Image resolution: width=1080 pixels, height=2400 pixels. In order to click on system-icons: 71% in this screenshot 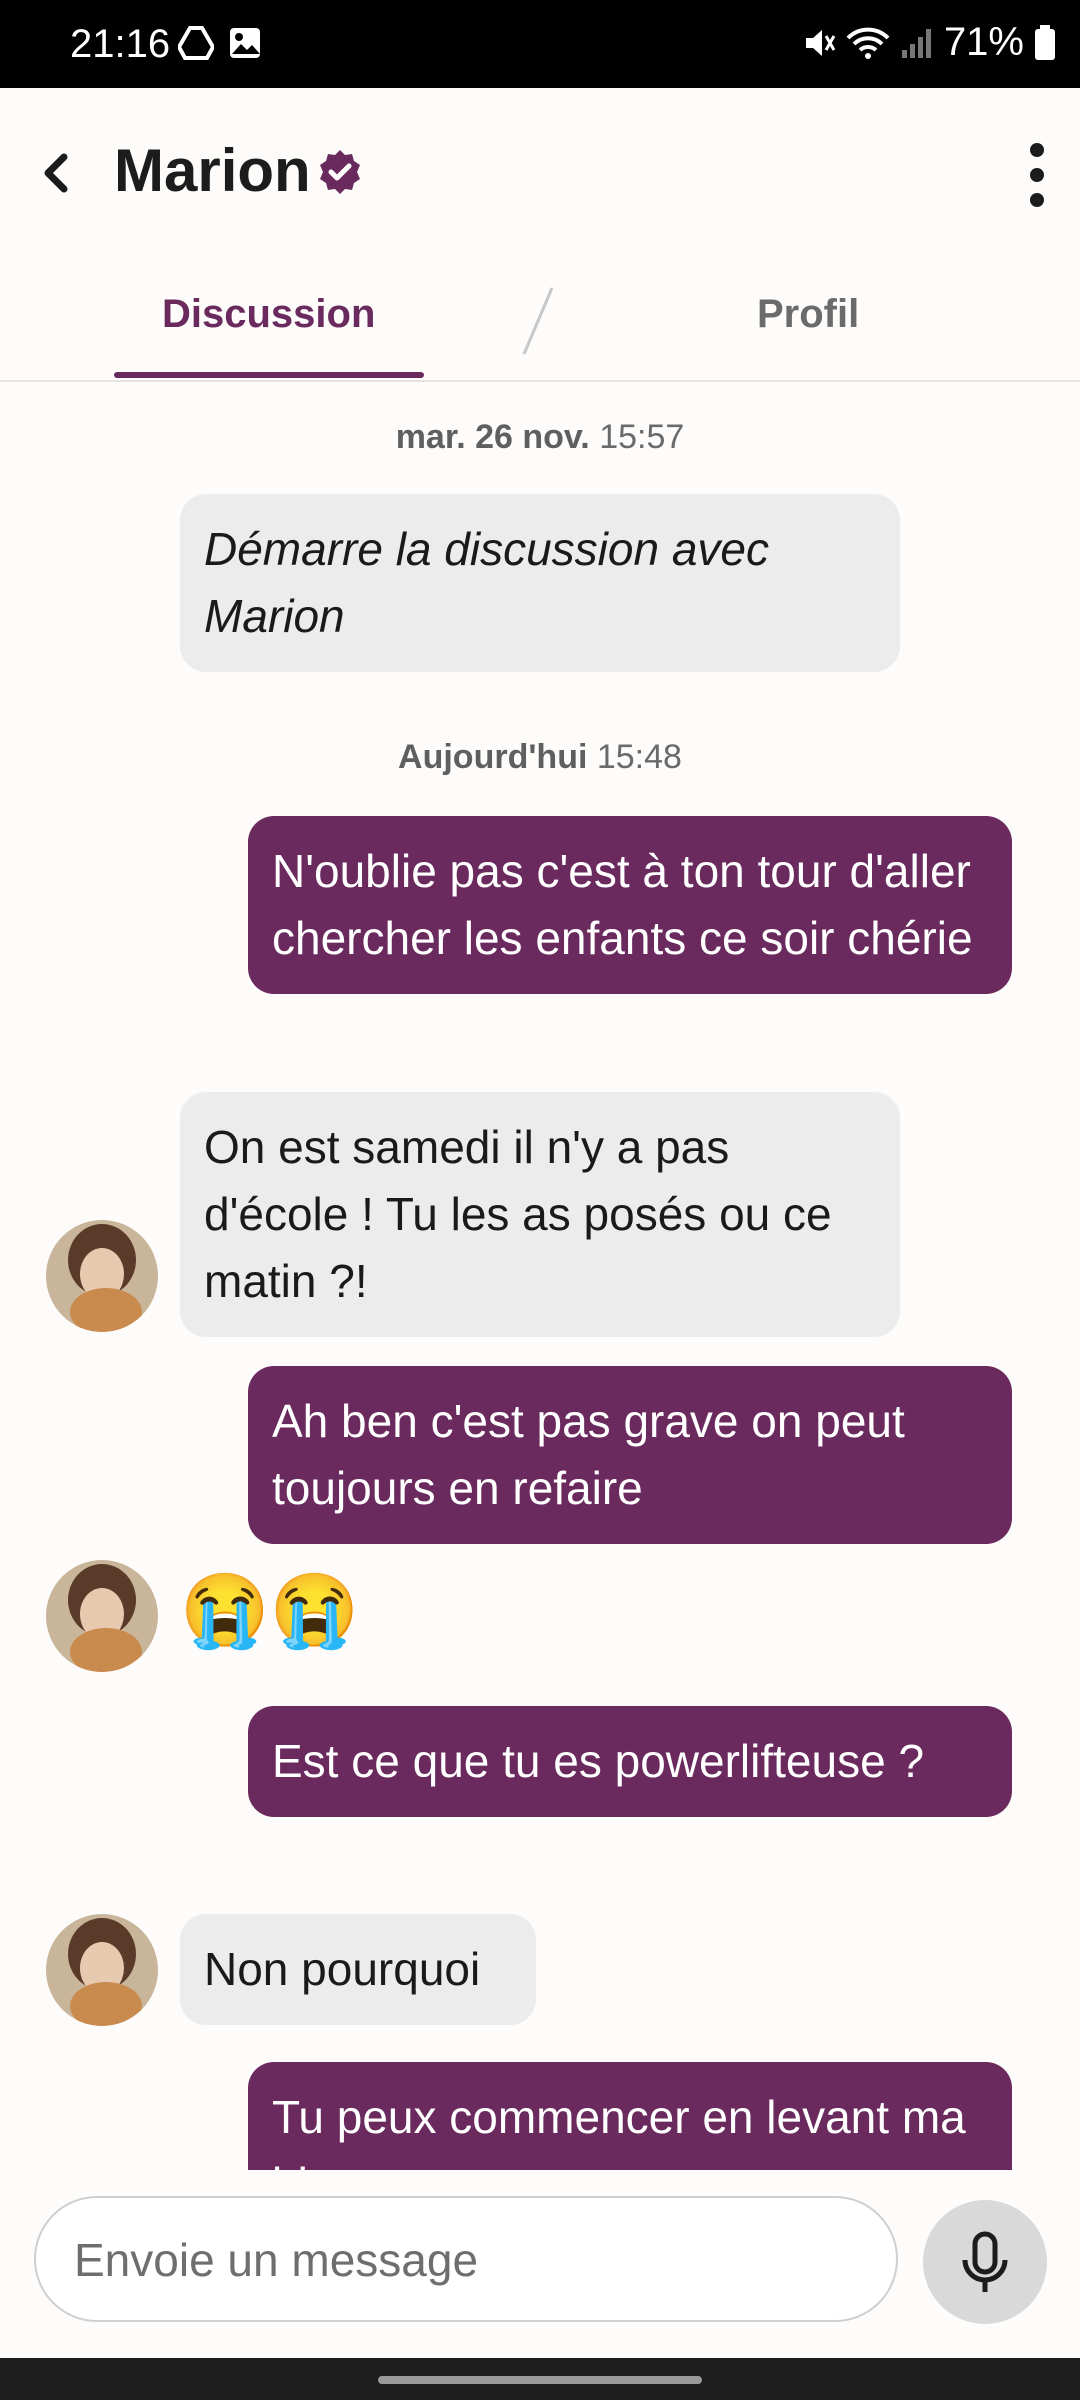, I will do `click(929, 42)`.